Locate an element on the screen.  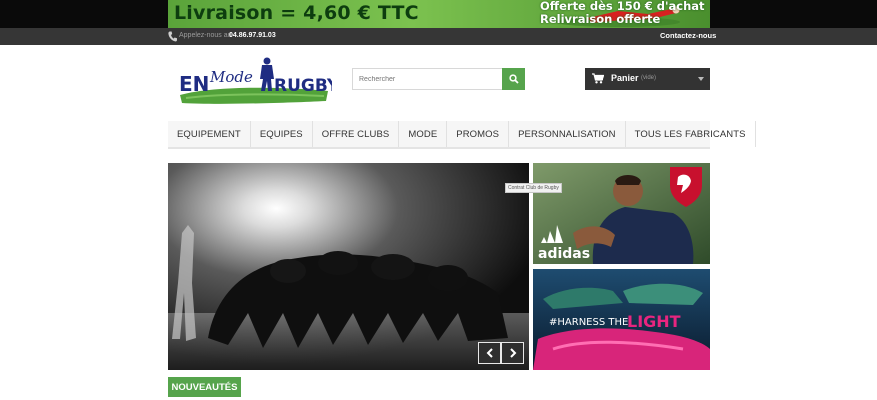
cart-button: Panier (vide) is located at coordinates (647, 79).